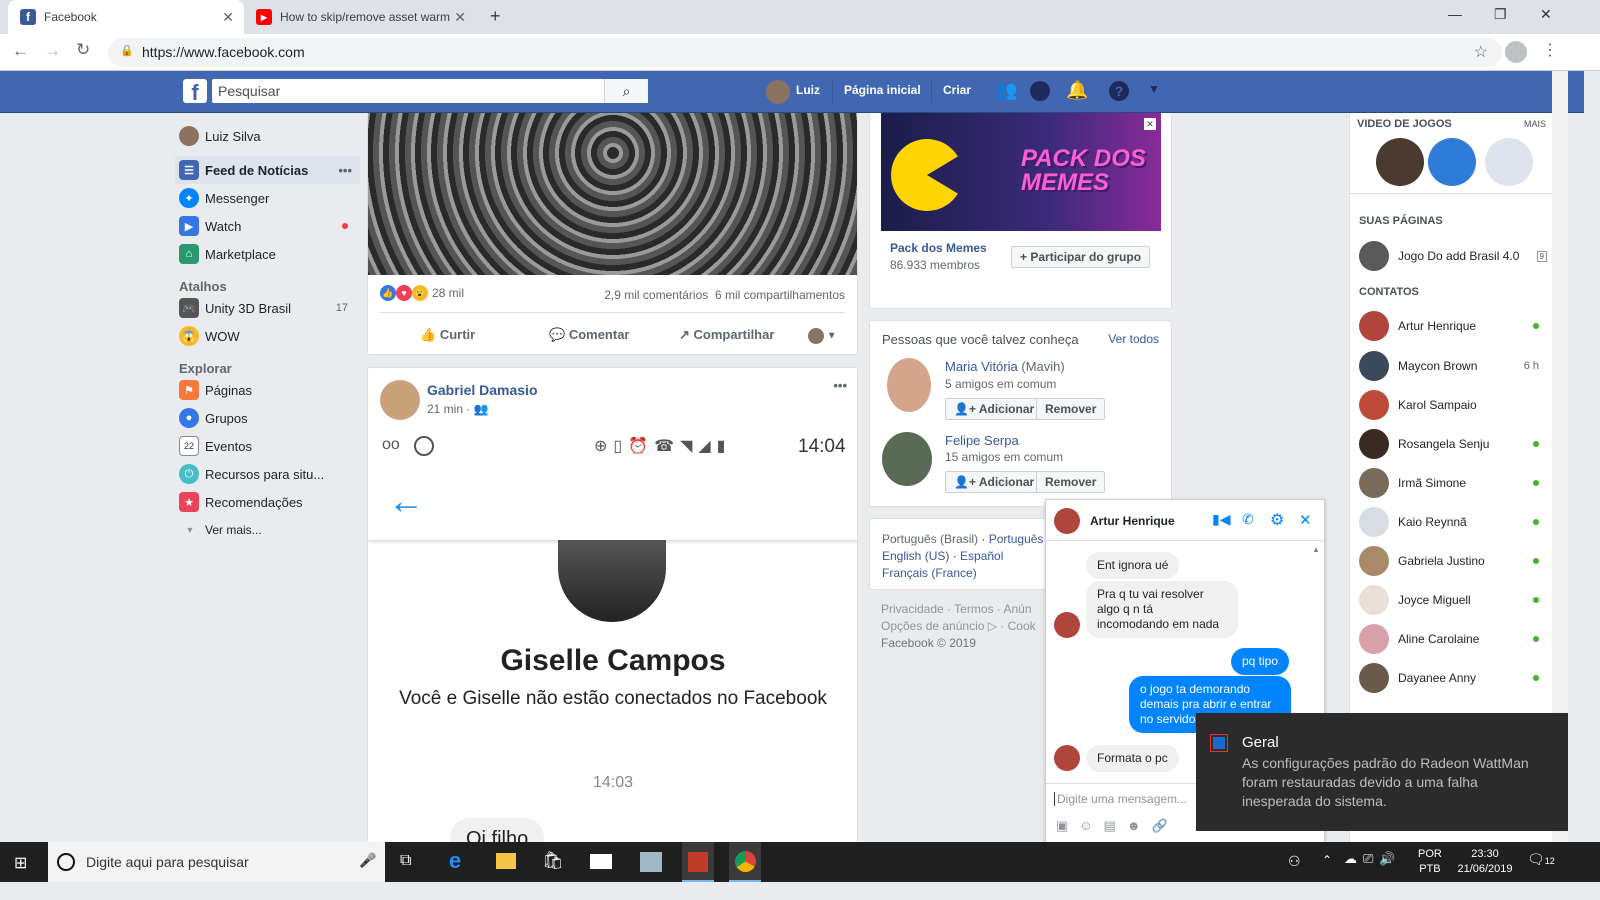  What do you see at coordinates (957, 90) in the screenshot?
I see `create-link: Criar` at bounding box center [957, 90].